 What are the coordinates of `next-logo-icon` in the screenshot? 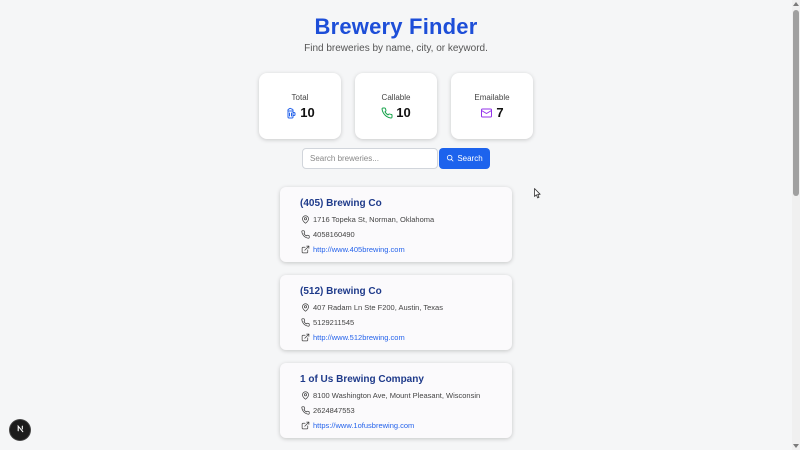 It's located at (20, 430).